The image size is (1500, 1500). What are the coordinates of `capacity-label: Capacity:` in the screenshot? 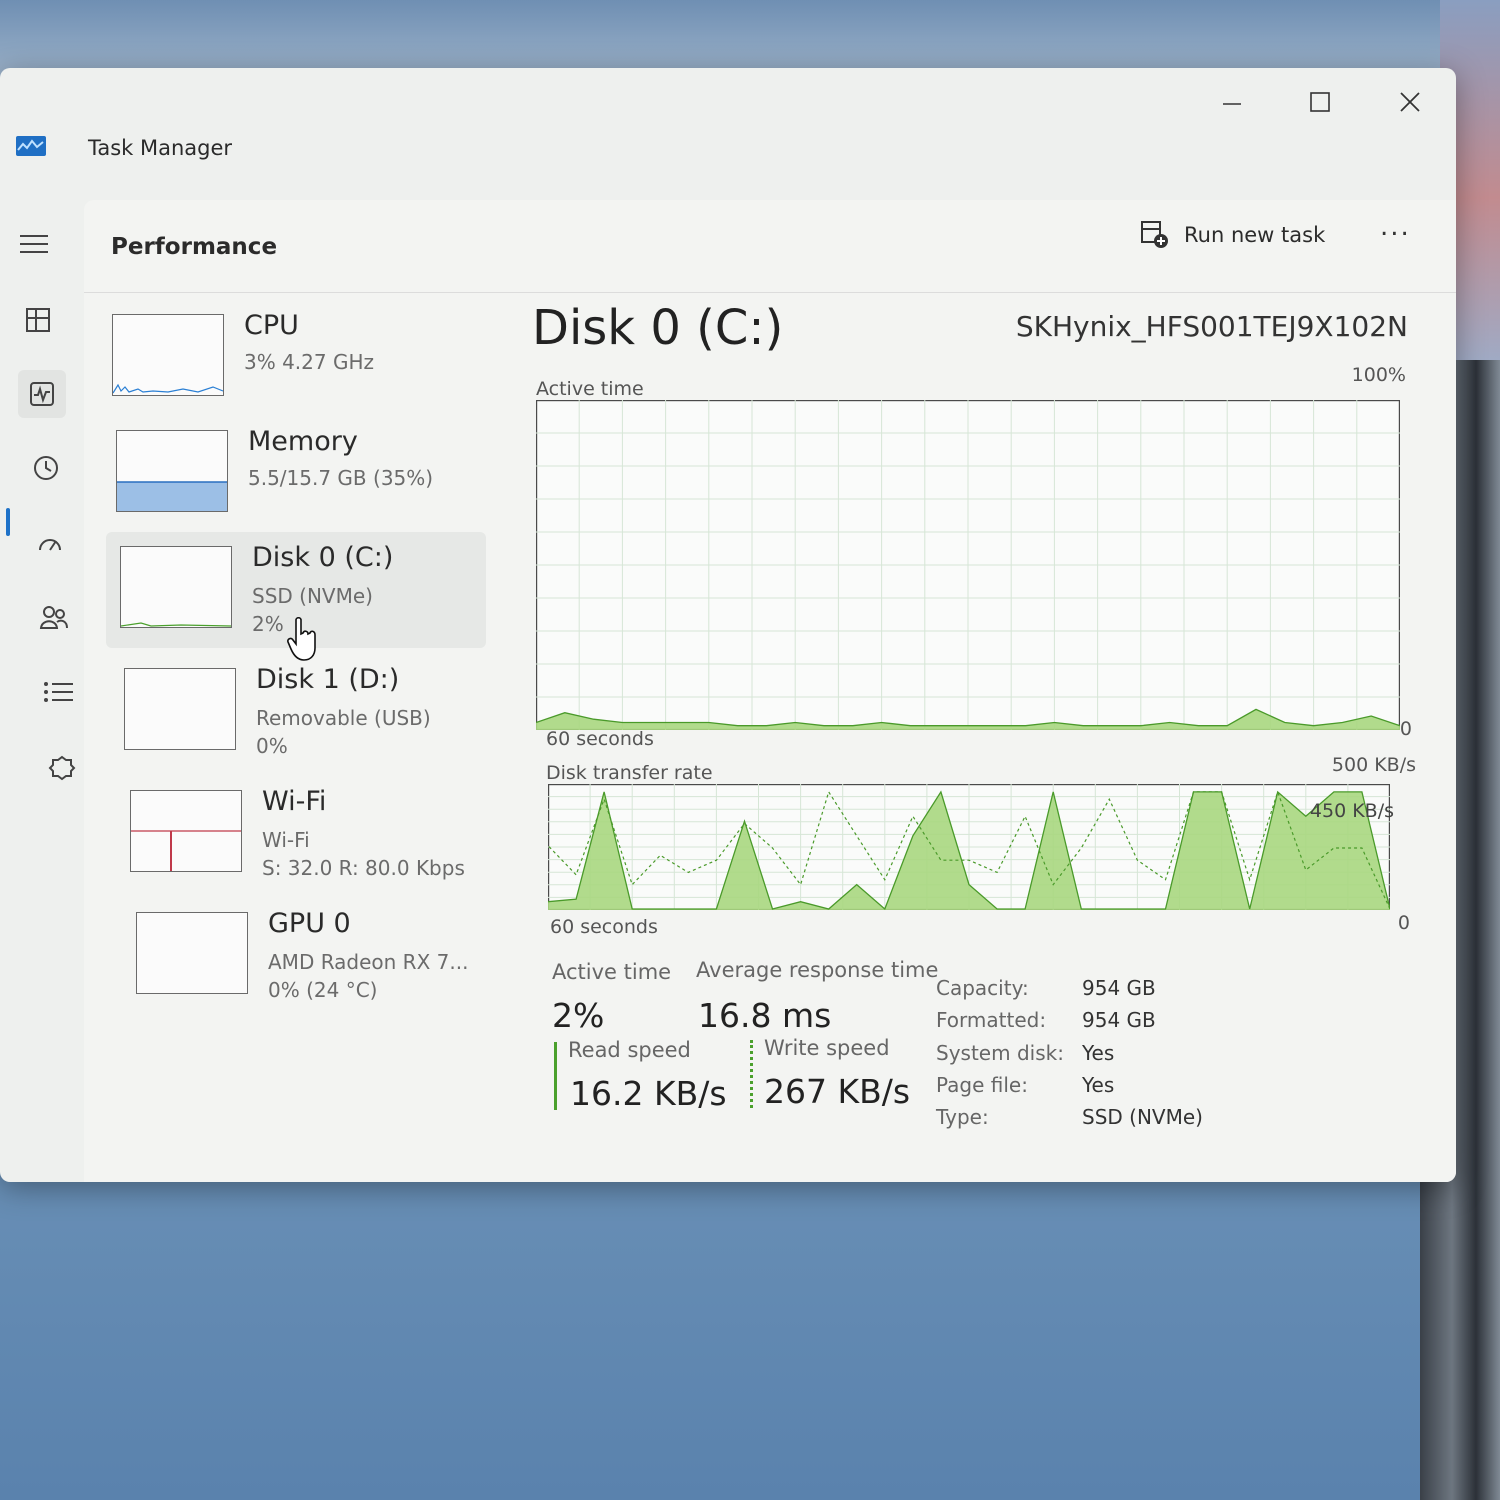 It's located at (982, 988).